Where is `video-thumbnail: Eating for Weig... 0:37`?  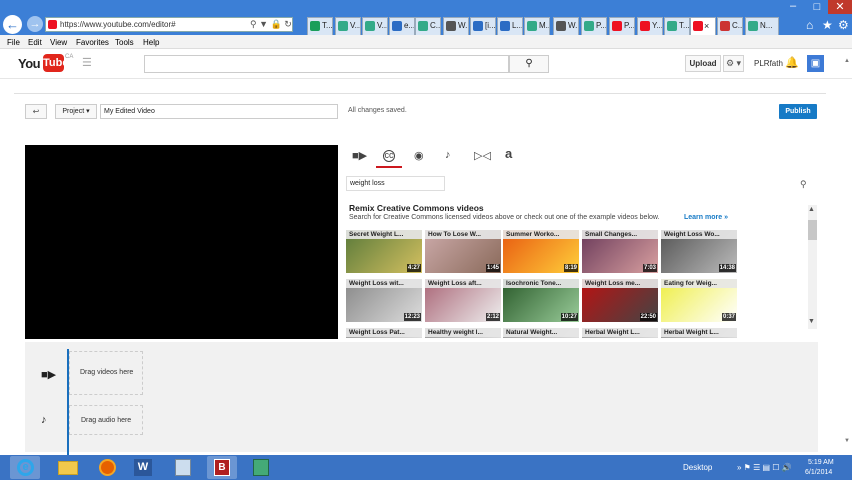 video-thumbnail: Eating for Weig... 0:37 is located at coordinates (699, 300).